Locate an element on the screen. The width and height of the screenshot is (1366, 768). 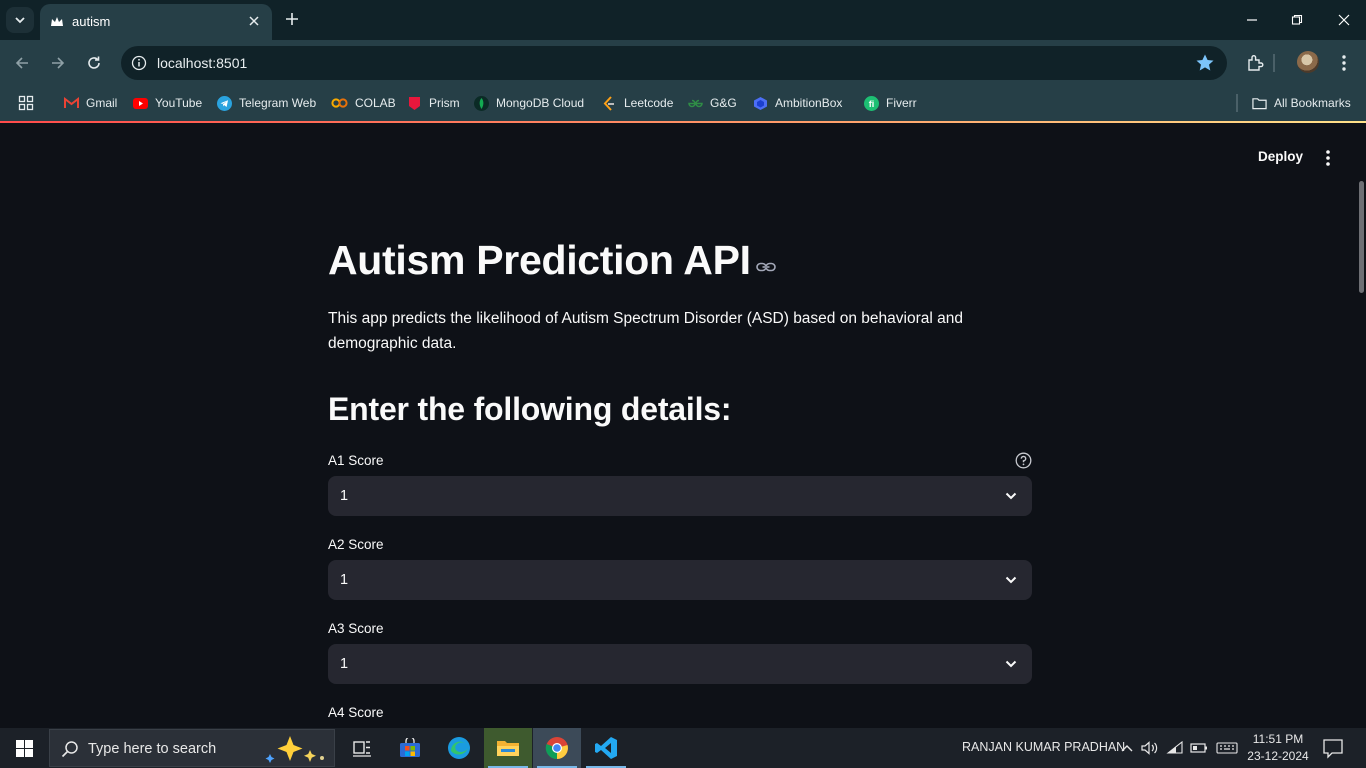
bookmark-gfg: G&G is located at coordinates (712, 103).